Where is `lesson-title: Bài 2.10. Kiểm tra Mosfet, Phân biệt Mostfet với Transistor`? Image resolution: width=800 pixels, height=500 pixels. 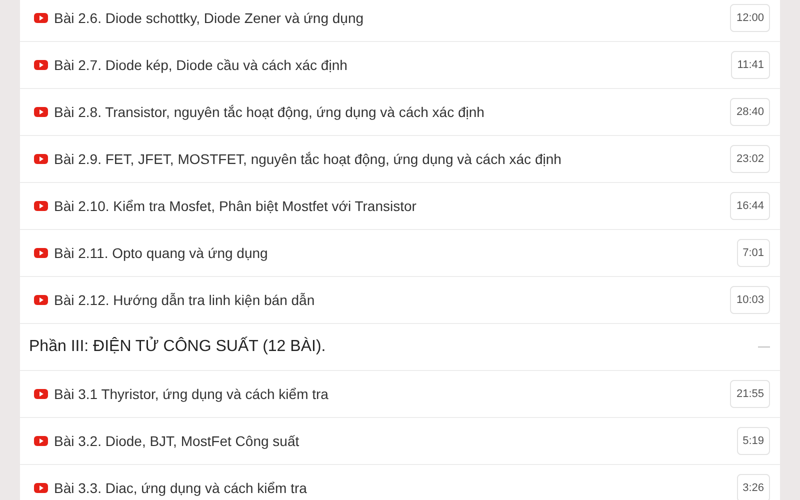 lesson-title: Bài 2.10. Kiểm tra Mosfet, Phân biệt Mostfet với Transistor is located at coordinates (235, 206).